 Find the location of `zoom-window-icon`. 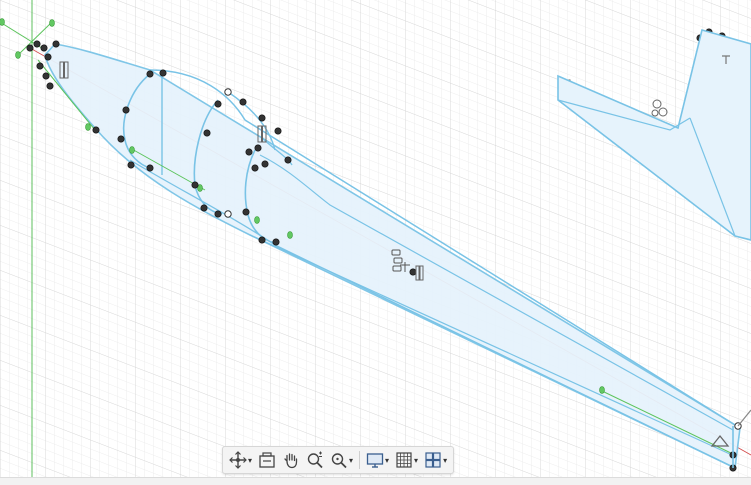

zoom-window-icon is located at coordinates (339, 461).